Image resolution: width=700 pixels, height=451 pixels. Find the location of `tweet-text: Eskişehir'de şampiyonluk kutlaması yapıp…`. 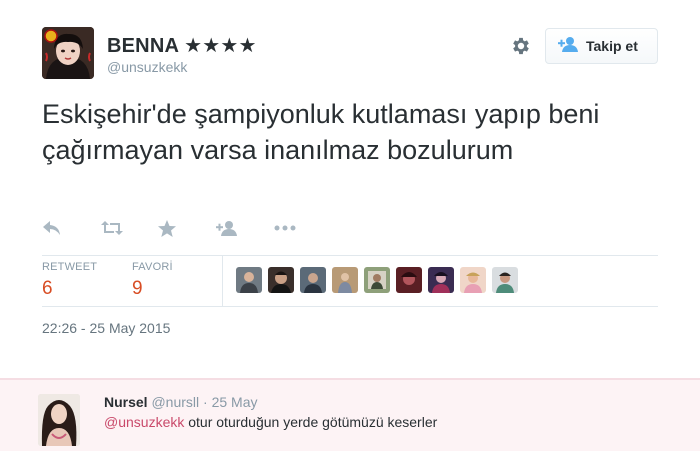

tweet-text: Eskişehir'de şampiyonluk kutlaması yapıp… is located at coordinates (321, 132).